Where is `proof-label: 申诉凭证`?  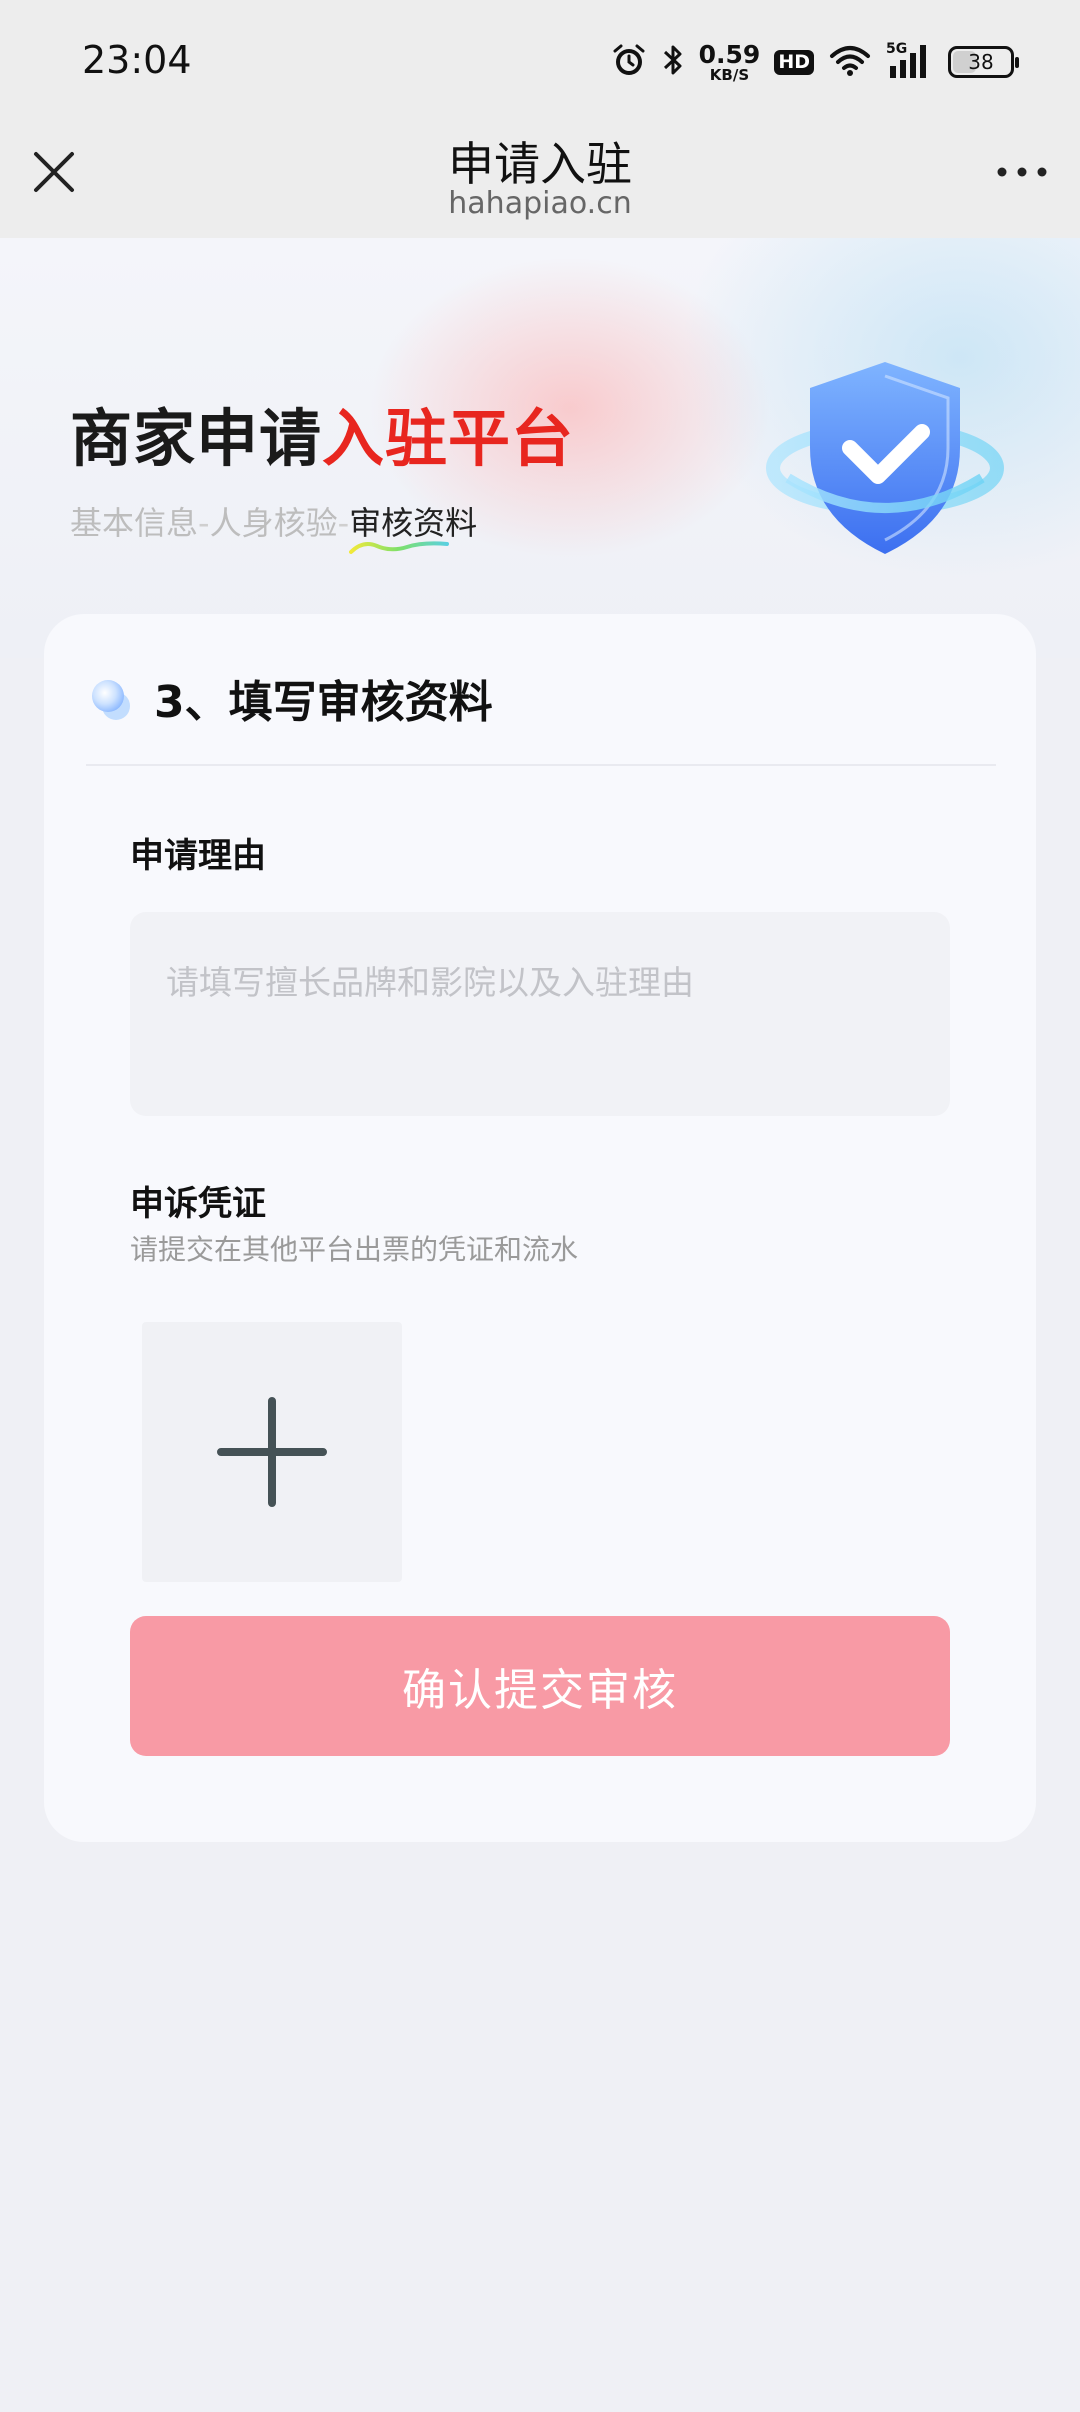 proof-label: 申诉凭证 is located at coordinates (198, 1204).